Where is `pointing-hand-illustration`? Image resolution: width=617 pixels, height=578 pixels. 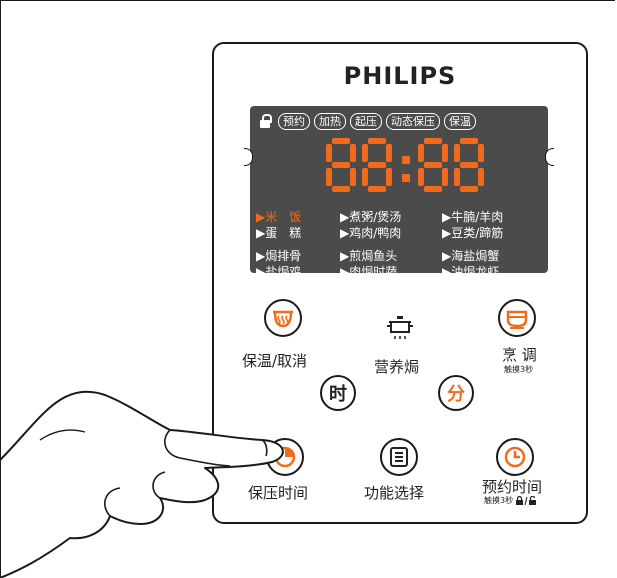
pointing-hand-illustration is located at coordinates (142, 484).